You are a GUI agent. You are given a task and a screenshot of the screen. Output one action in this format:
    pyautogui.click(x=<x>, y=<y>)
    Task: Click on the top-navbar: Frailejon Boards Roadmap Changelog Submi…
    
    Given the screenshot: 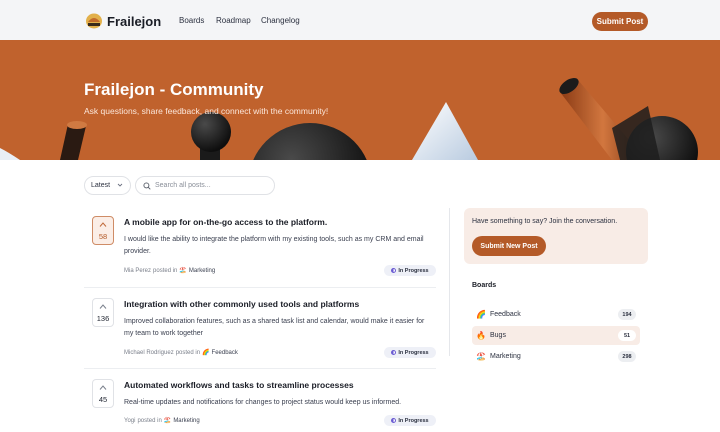 What is the action you would take?
    pyautogui.click(x=360, y=20)
    